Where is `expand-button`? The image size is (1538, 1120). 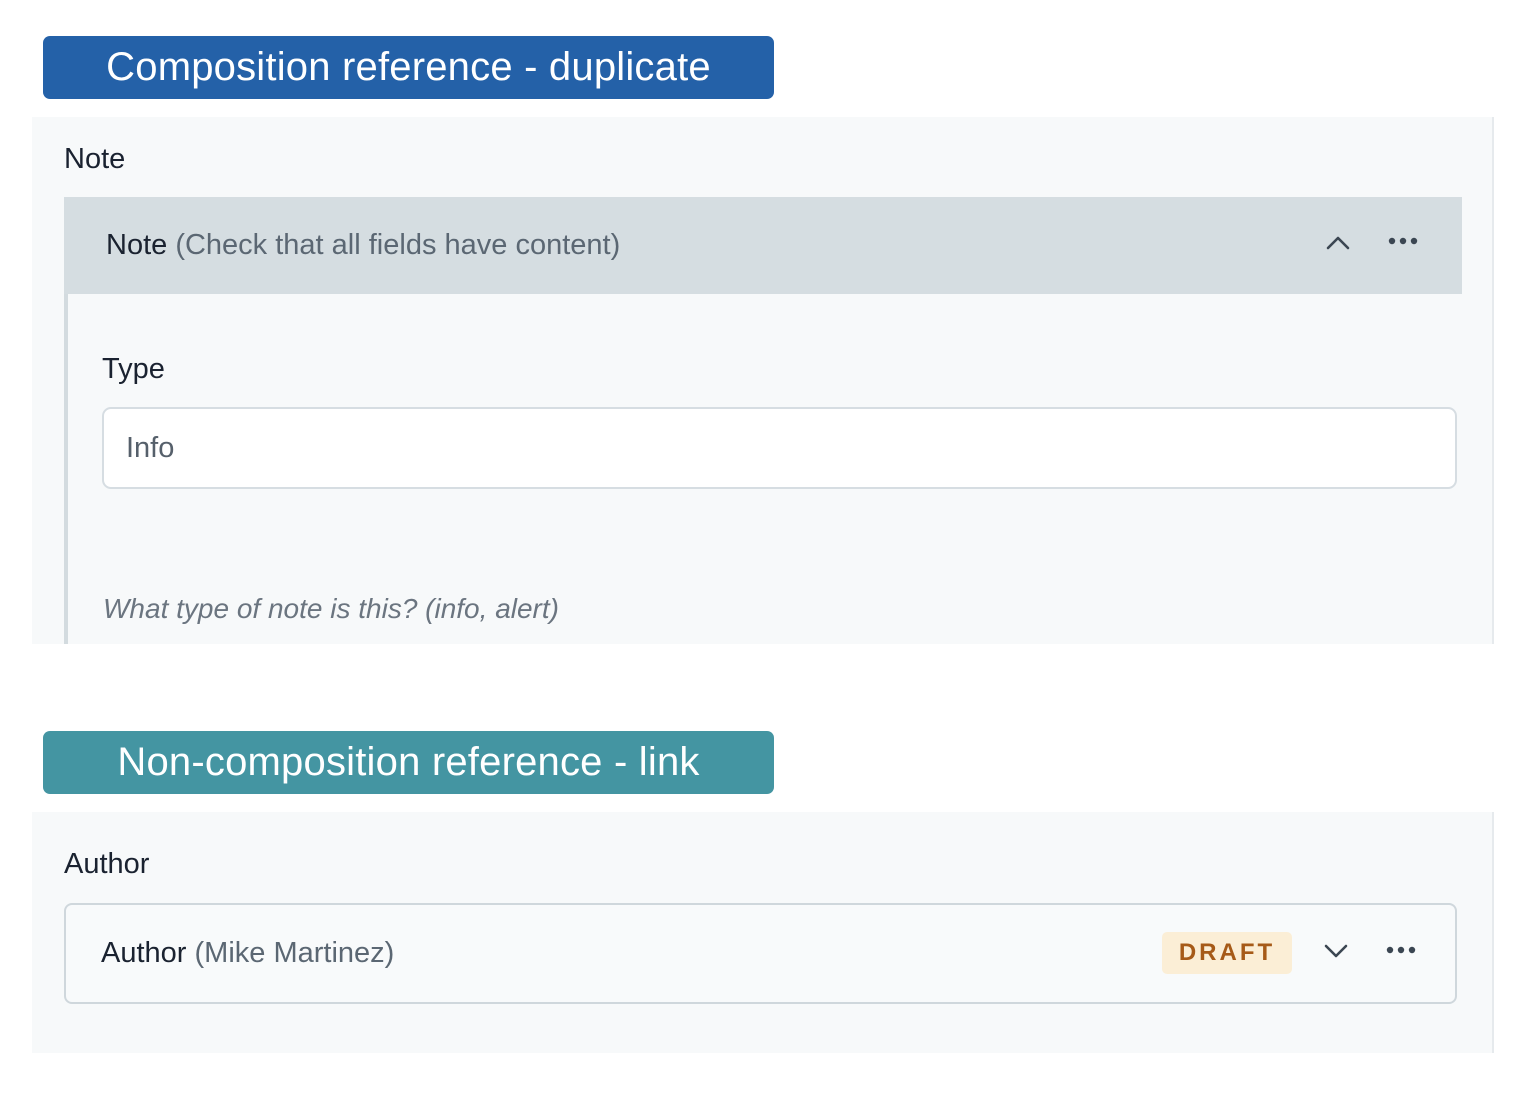 expand-button is located at coordinates (1336, 951).